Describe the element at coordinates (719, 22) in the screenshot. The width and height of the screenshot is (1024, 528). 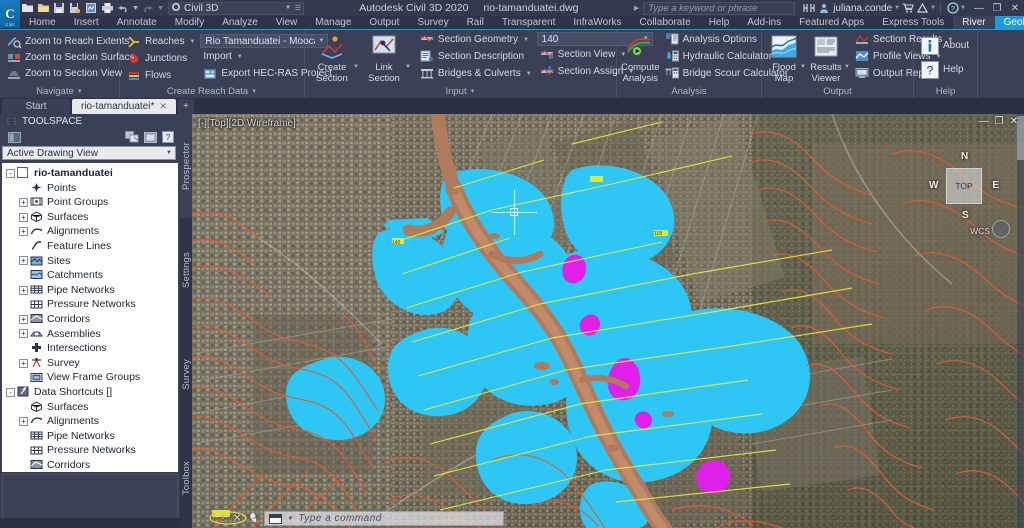
I see `ribbon-tab-help: Help` at that location.